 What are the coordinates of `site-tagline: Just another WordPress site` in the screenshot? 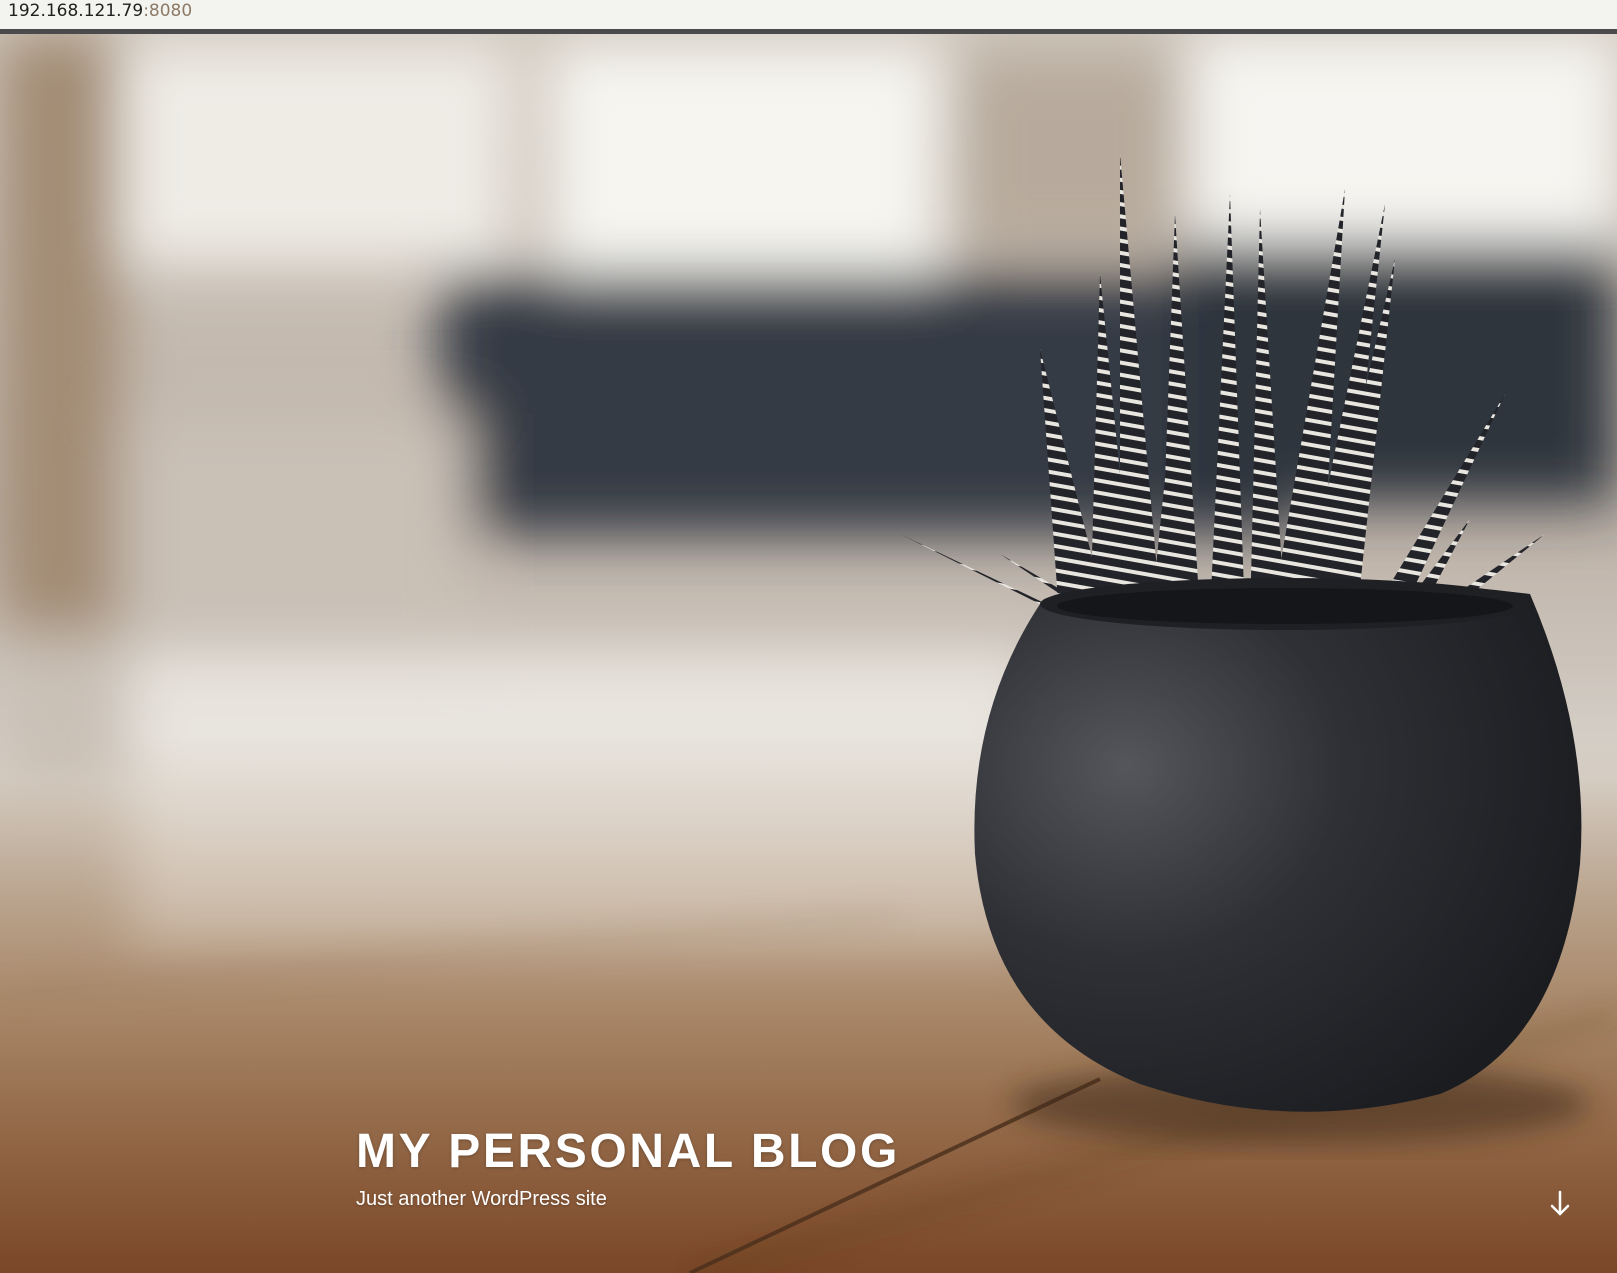 It's located at (481, 1199).